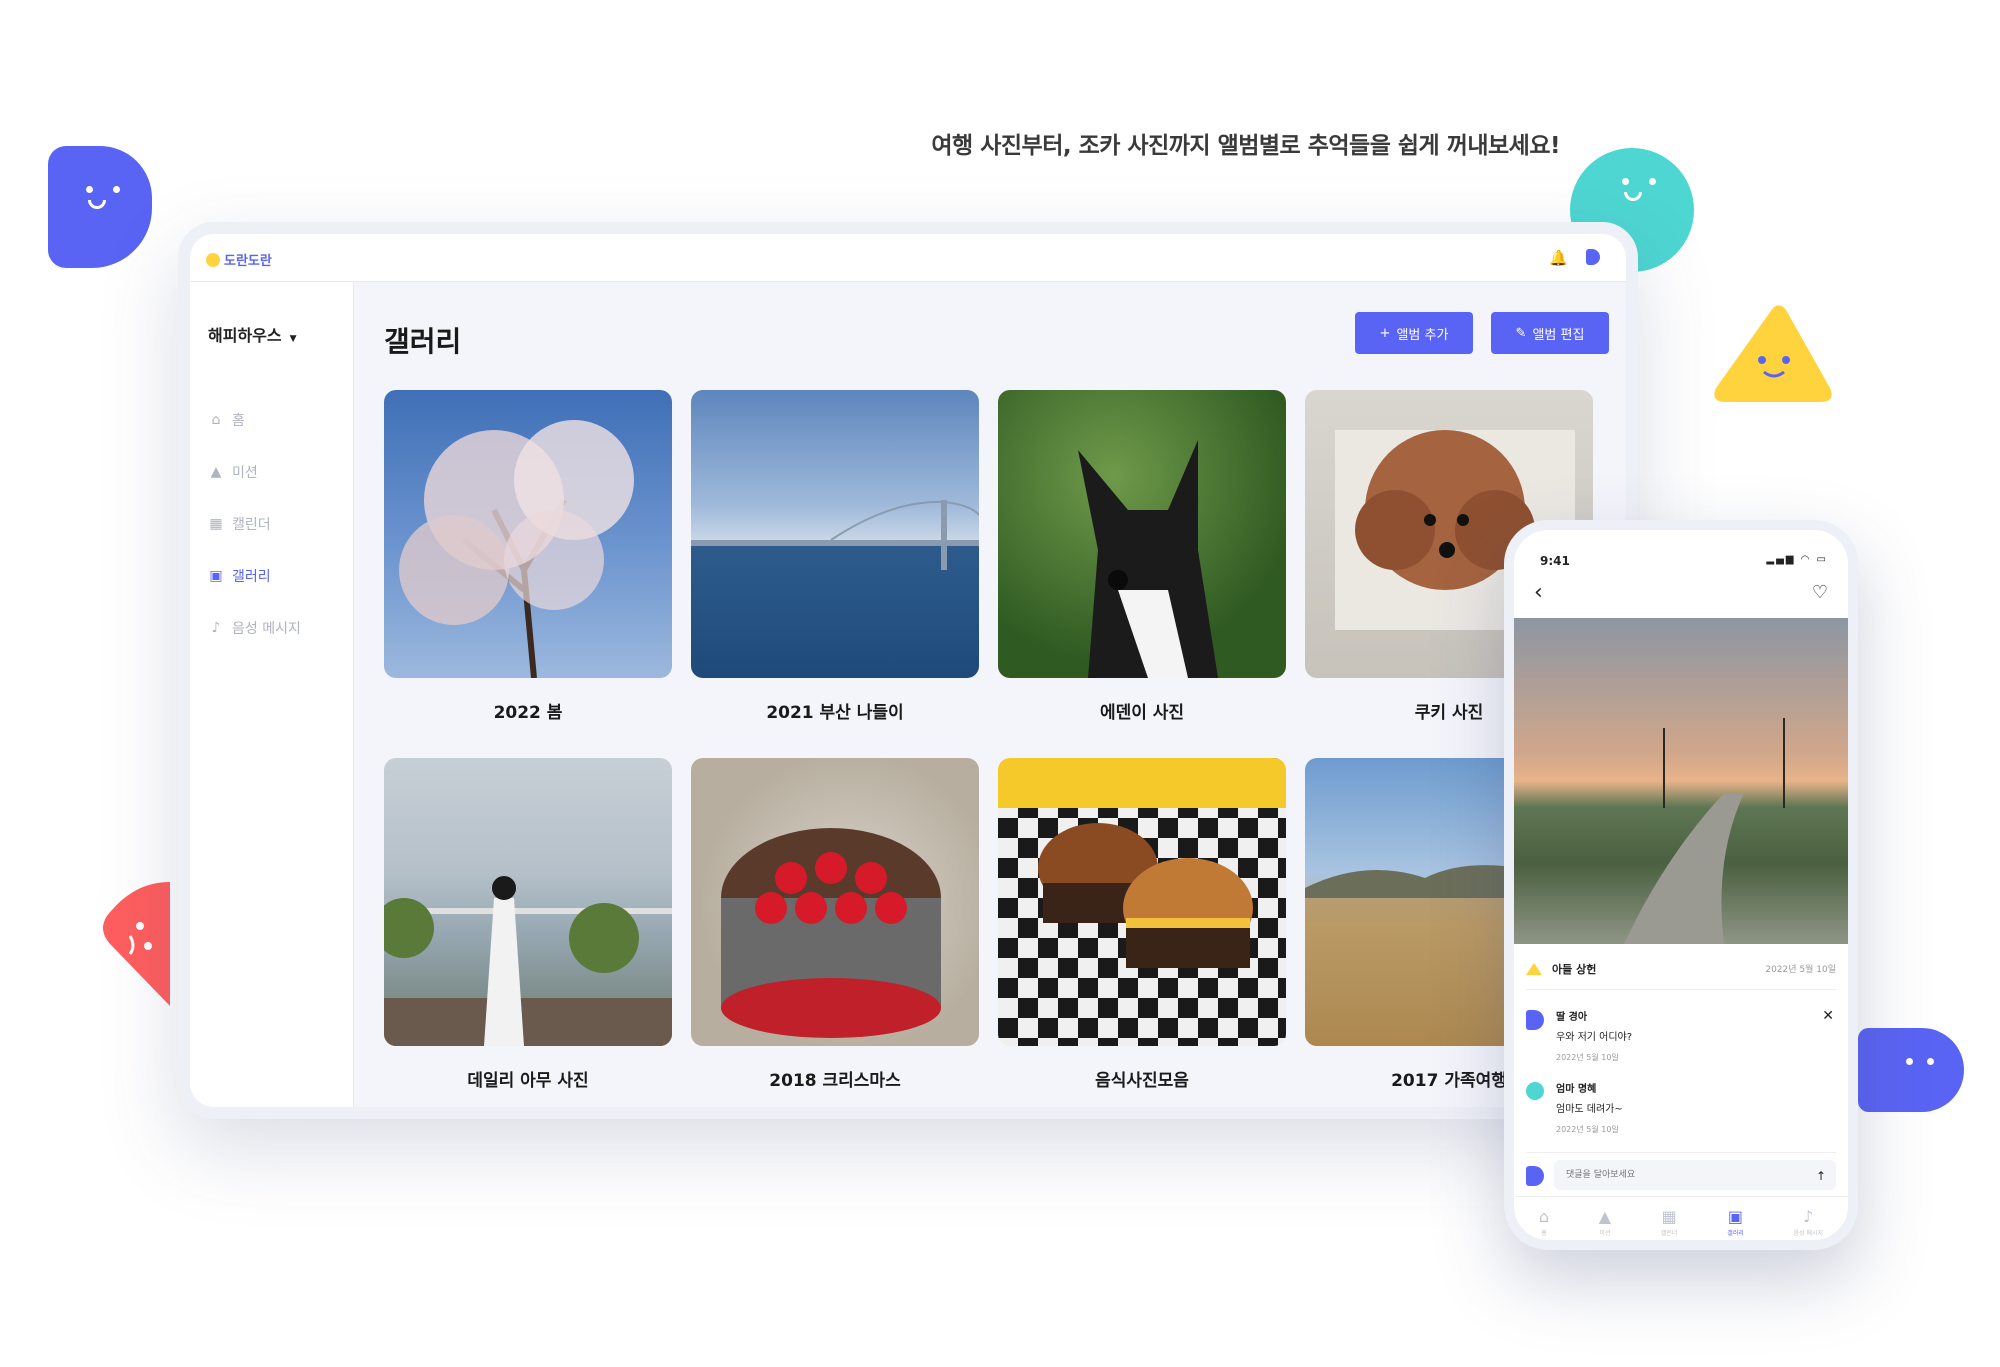 This screenshot has height=1367, width=2000. I want to click on sidebar-nav: ⌂ 홈 ▲ 미션 ▦ 캘린더 ▣ 갤러리 ♪ 음성 메시지, so click(254, 524).